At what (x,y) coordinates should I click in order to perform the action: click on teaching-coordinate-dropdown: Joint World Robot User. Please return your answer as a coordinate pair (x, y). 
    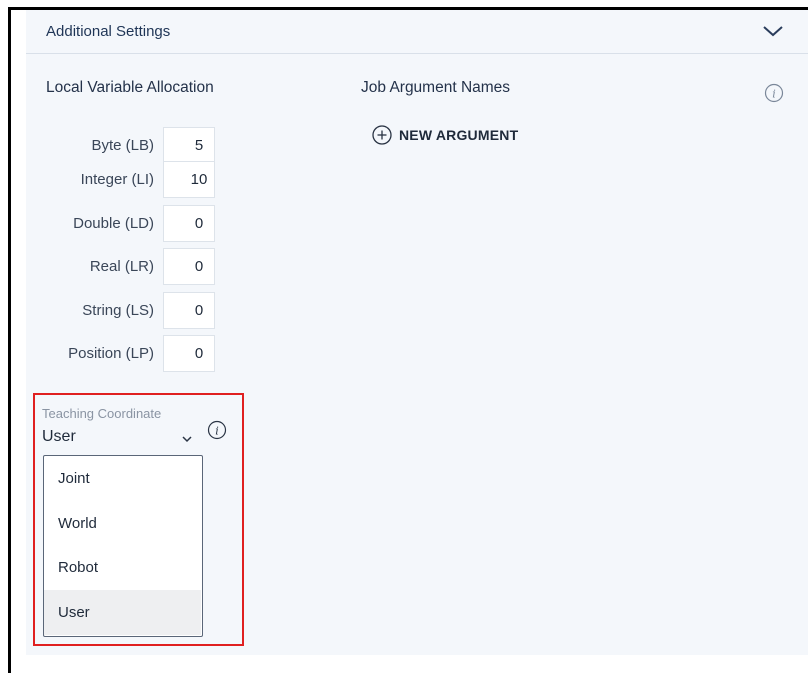
    Looking at the image, I should click on (123, 546).